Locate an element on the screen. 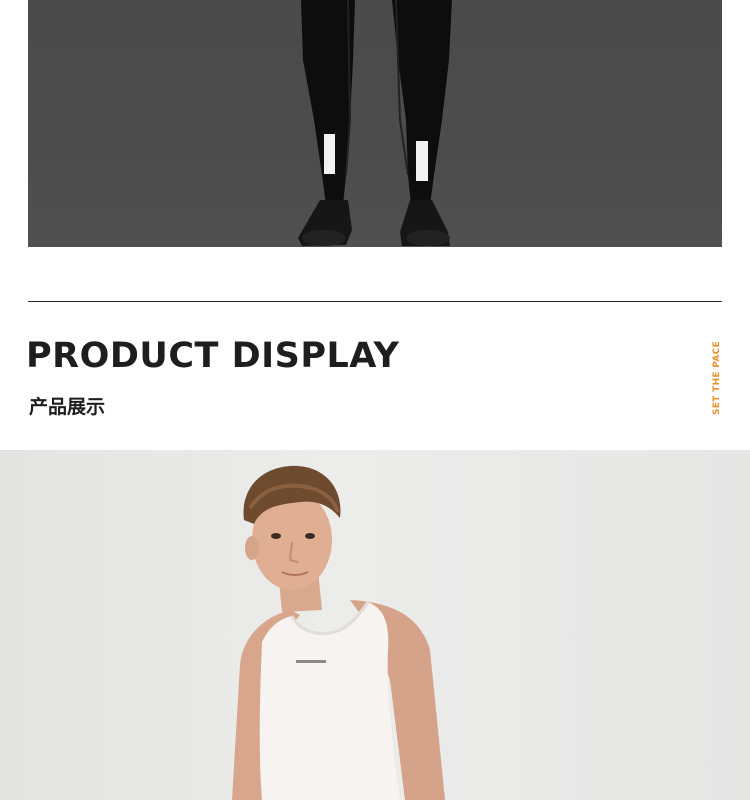 The height and width of the screenshot is (800, 750). brand-tagline: SET THE PACE is located at coordinates (717, 378).